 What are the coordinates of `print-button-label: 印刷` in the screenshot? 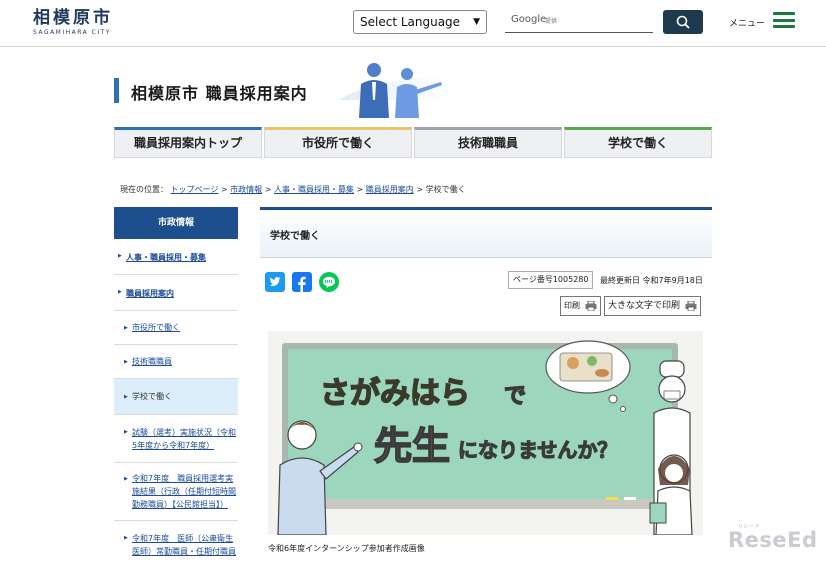 It's located at (572, 305).